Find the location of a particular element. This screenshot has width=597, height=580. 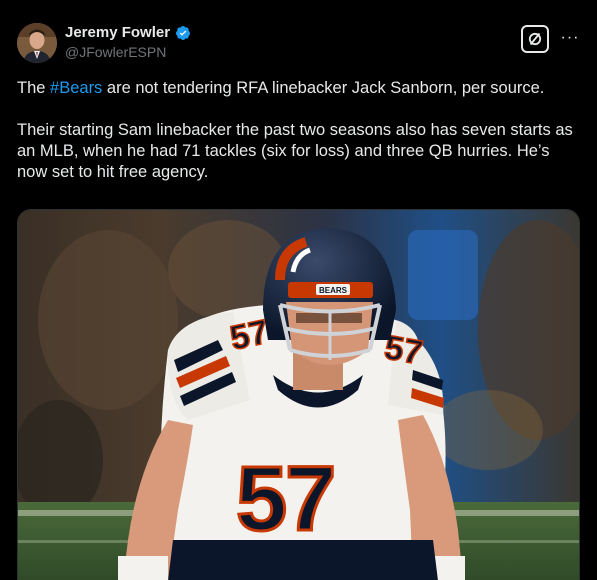

more-icon: ··· is located at coordinates (570, 37).